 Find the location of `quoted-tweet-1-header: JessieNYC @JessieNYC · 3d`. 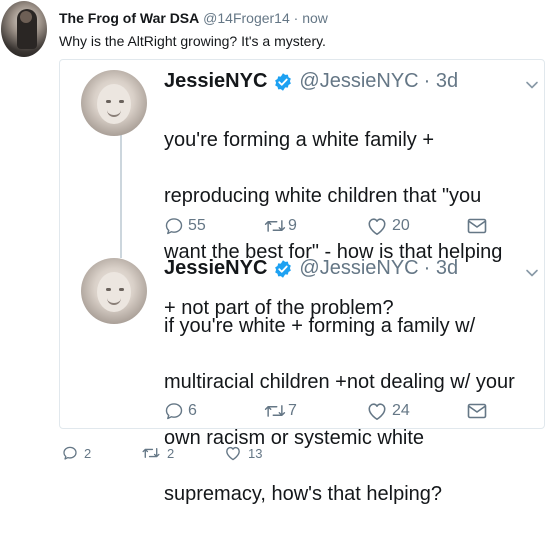

quoted-tweet-1-header: JessieNYC @JessieNYC · 3d is located at coordinates (311, 81).